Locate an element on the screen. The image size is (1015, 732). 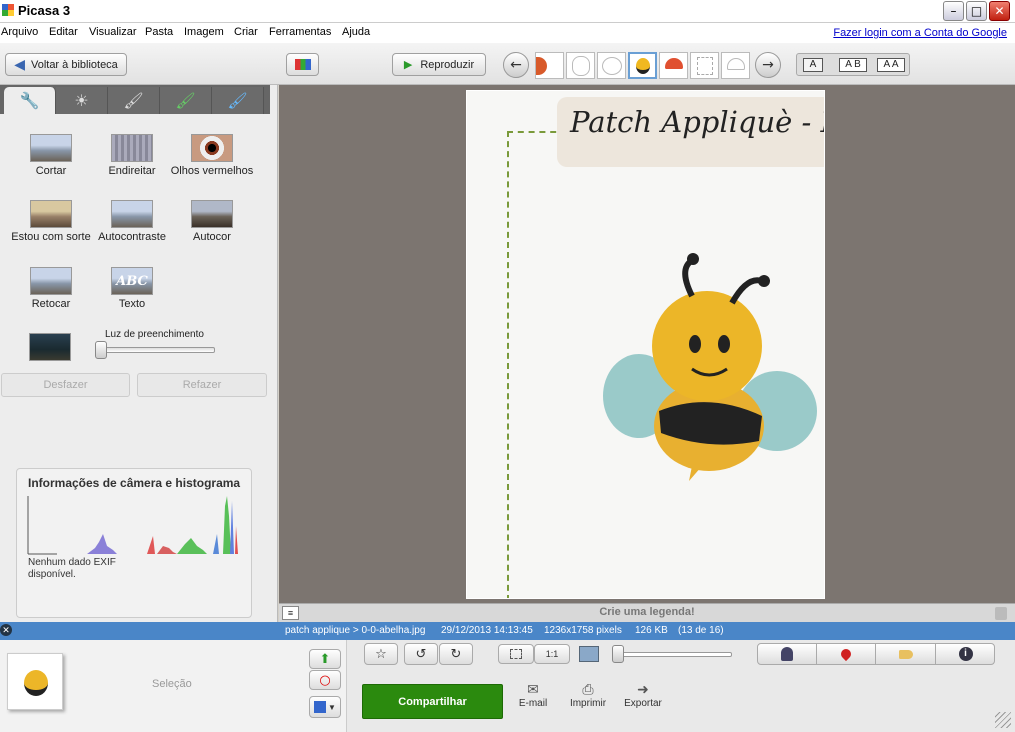
crop-tool: Cortar is located at coordinates (51, 155).